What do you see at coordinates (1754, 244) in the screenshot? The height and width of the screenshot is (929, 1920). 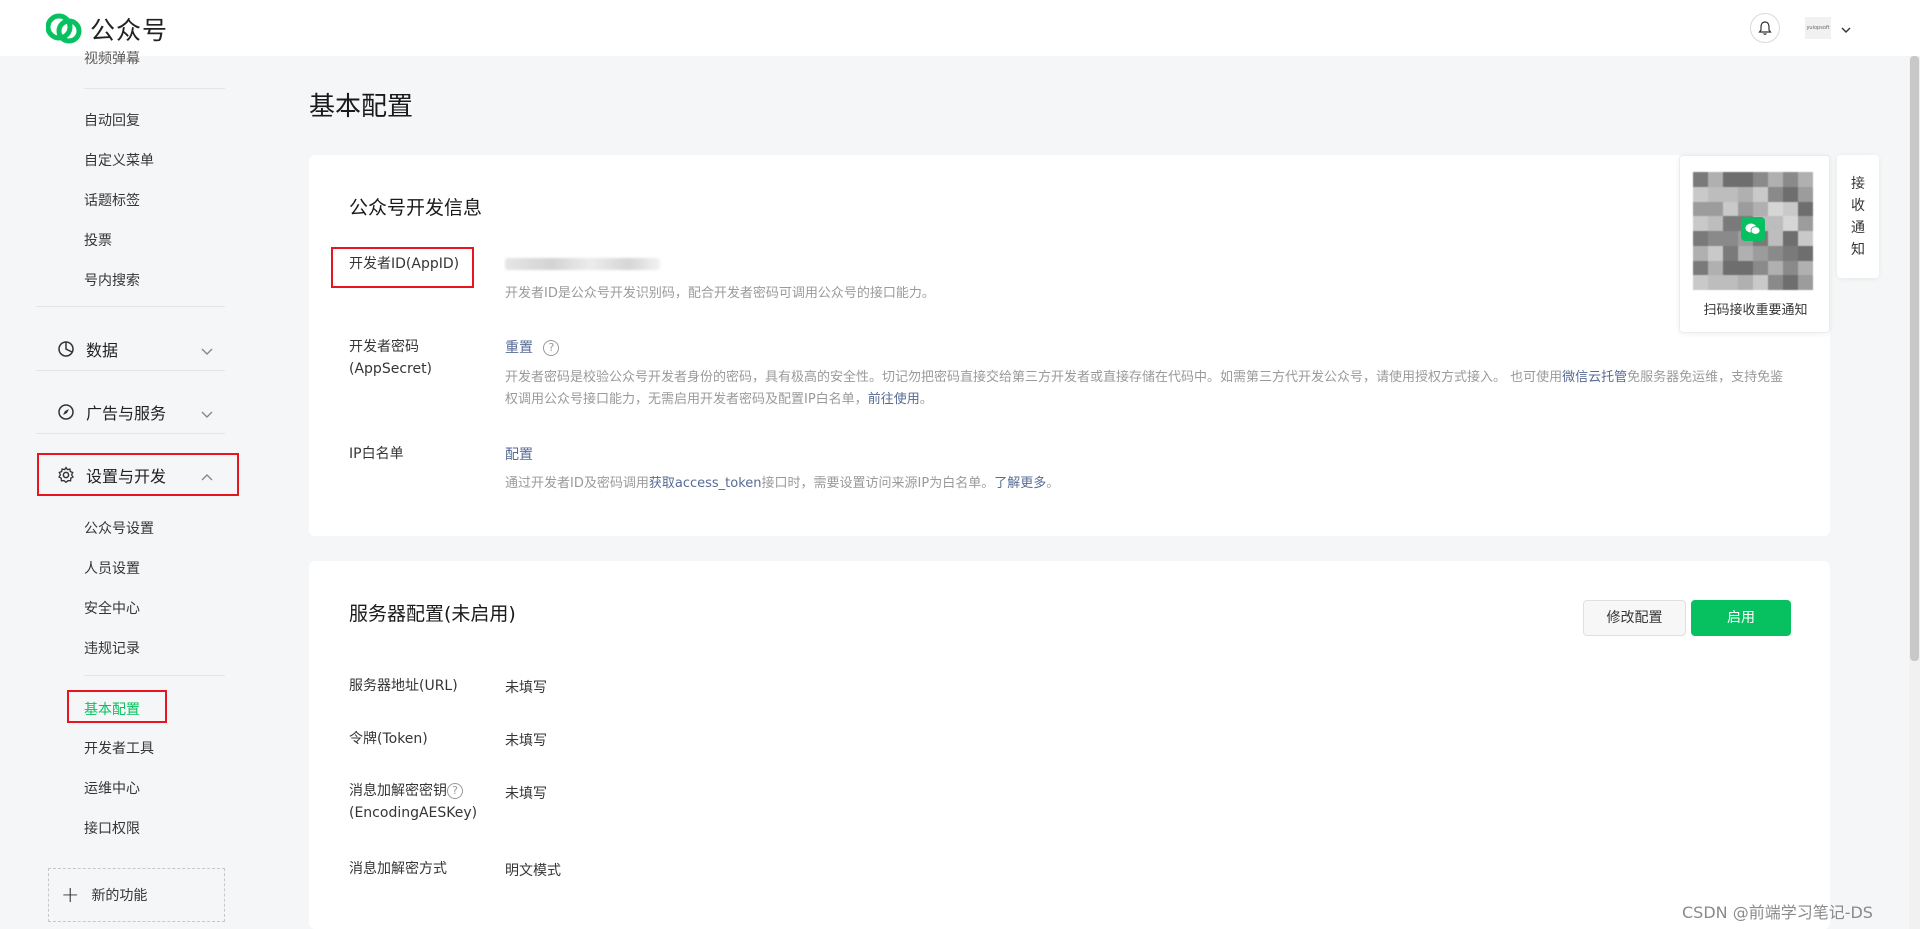 I see `qr-notice-panel: 扫码接收重要通知` at bounding box center [1754, 244].